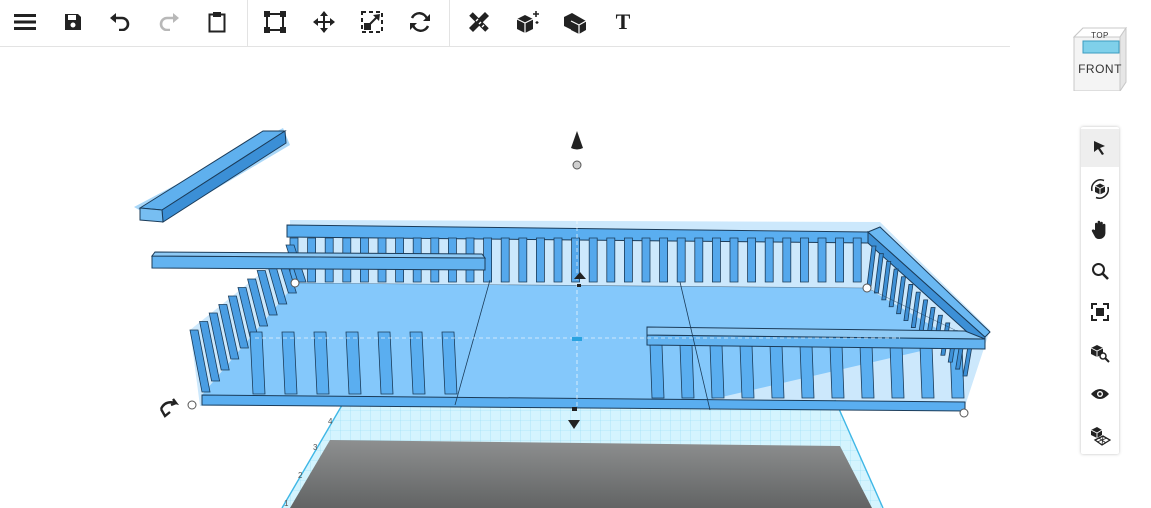  Describe the element at coordinates (505, 23) in the screenshot. I see `top-toolbar: T` at that location.